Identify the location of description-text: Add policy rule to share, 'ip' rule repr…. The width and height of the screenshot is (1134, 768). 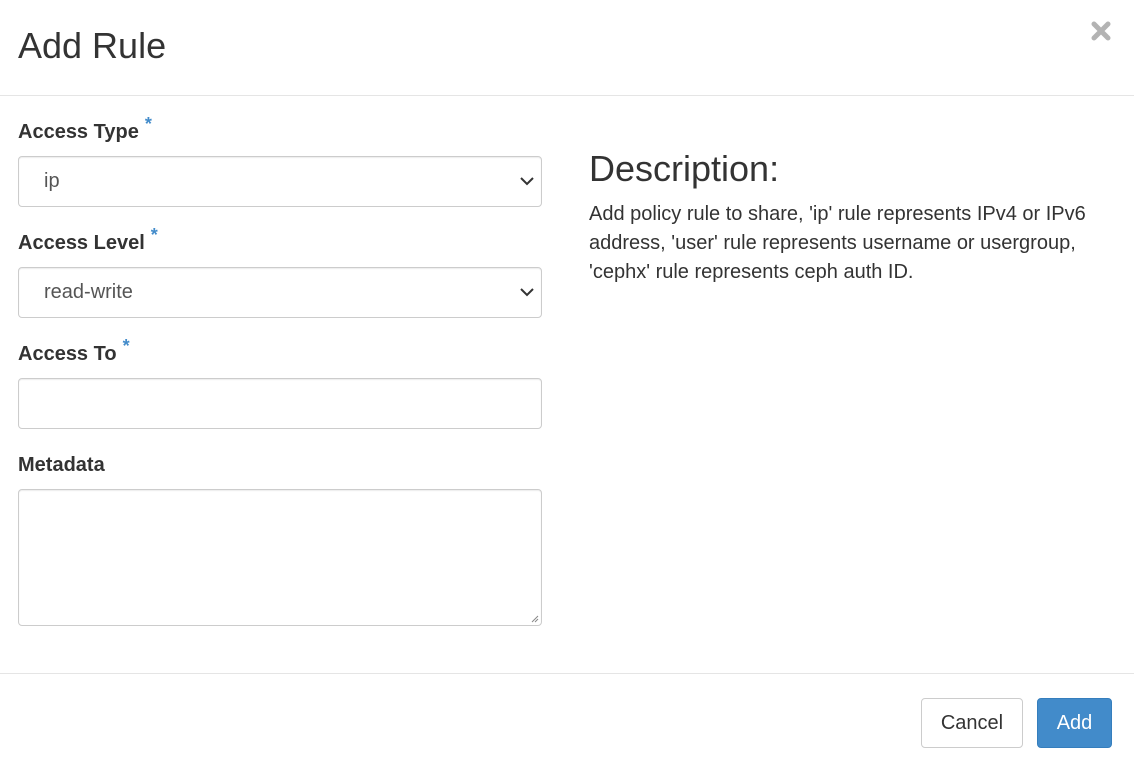
(837, 243).